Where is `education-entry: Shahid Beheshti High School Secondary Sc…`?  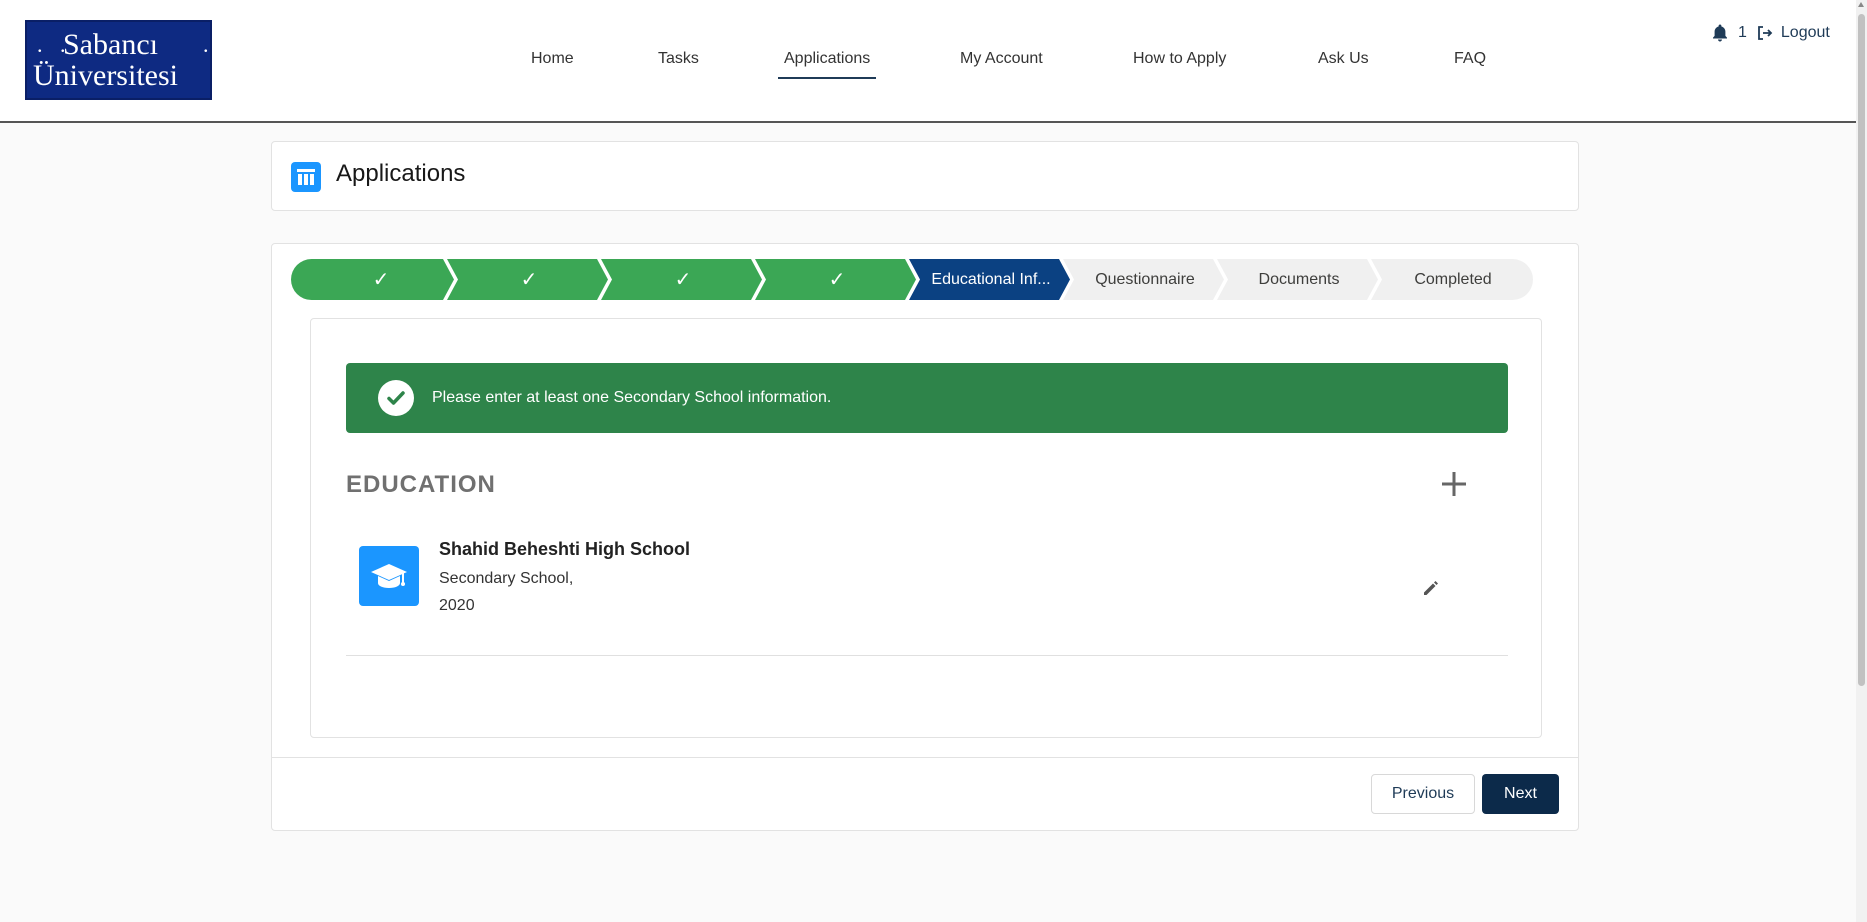 education-entry: Shahid Beheshti High School Secondary Sc… is located at coordinates (927, 597).